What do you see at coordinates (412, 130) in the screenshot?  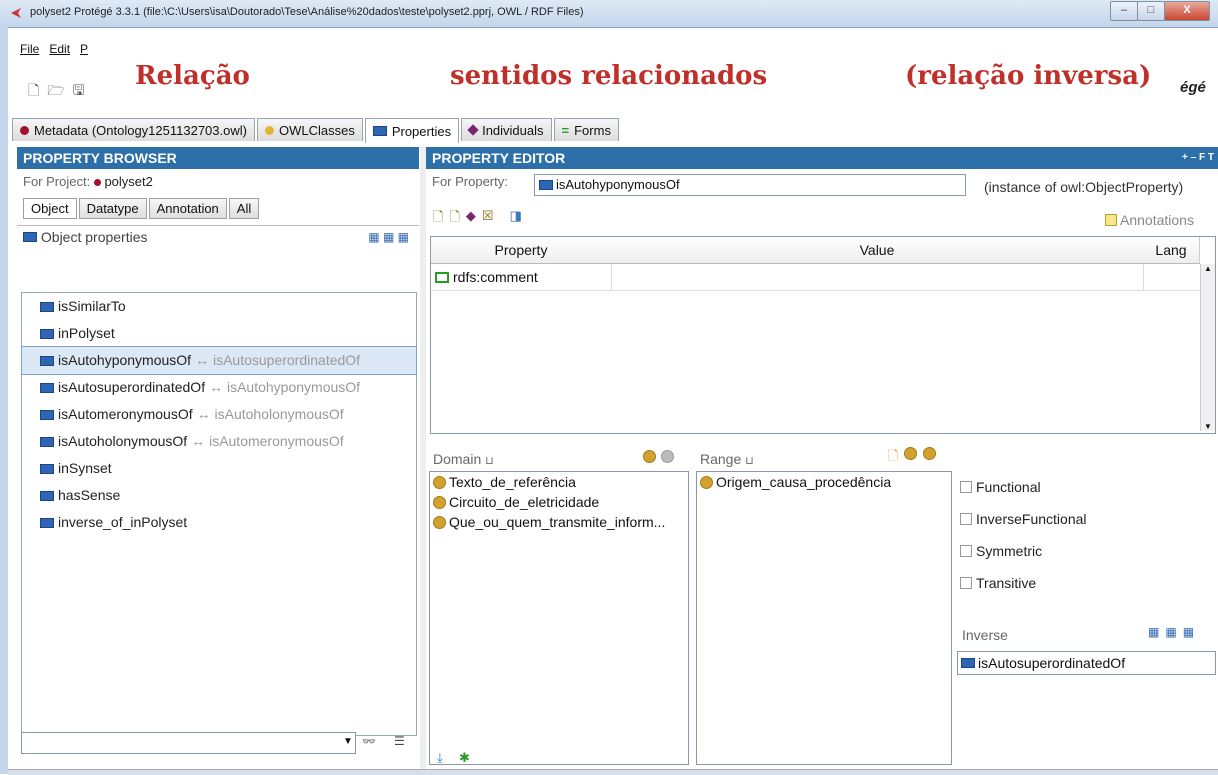 I see `tab-properties: Properties` at bounding box center [412, 130].